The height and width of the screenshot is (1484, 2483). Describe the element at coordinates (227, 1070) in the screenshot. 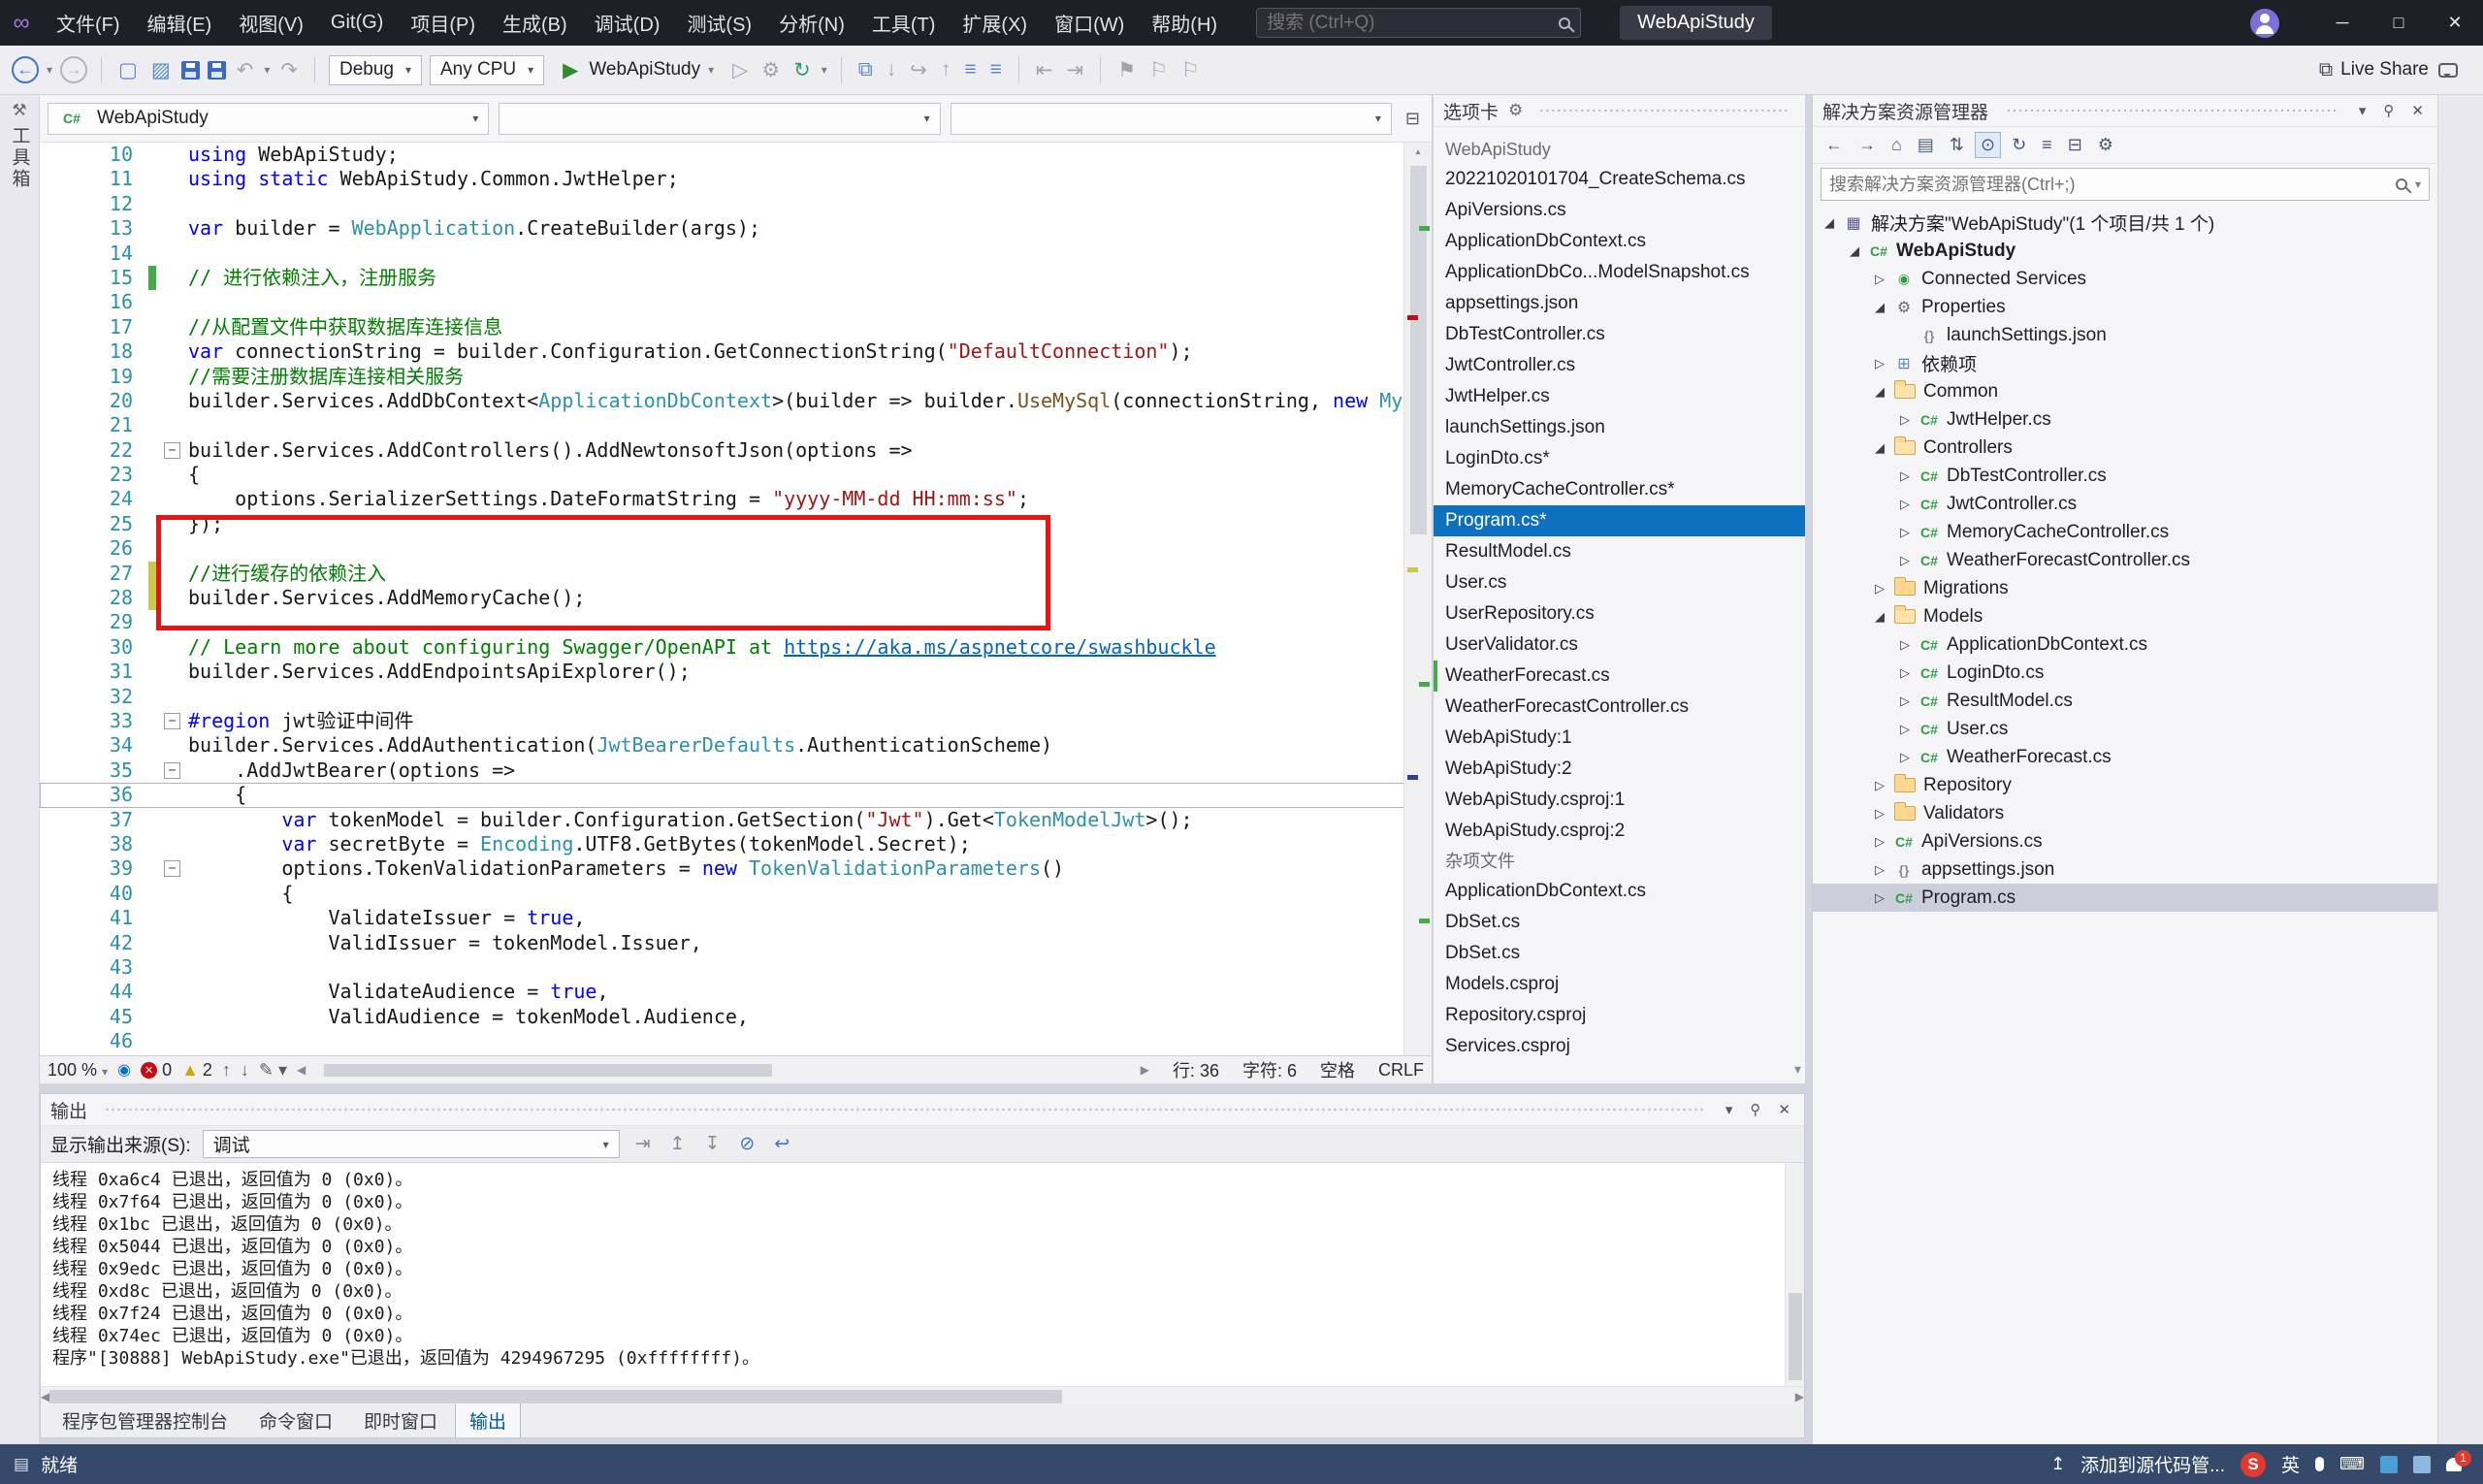

I see `prev-issue-icon: ↑` at that location.